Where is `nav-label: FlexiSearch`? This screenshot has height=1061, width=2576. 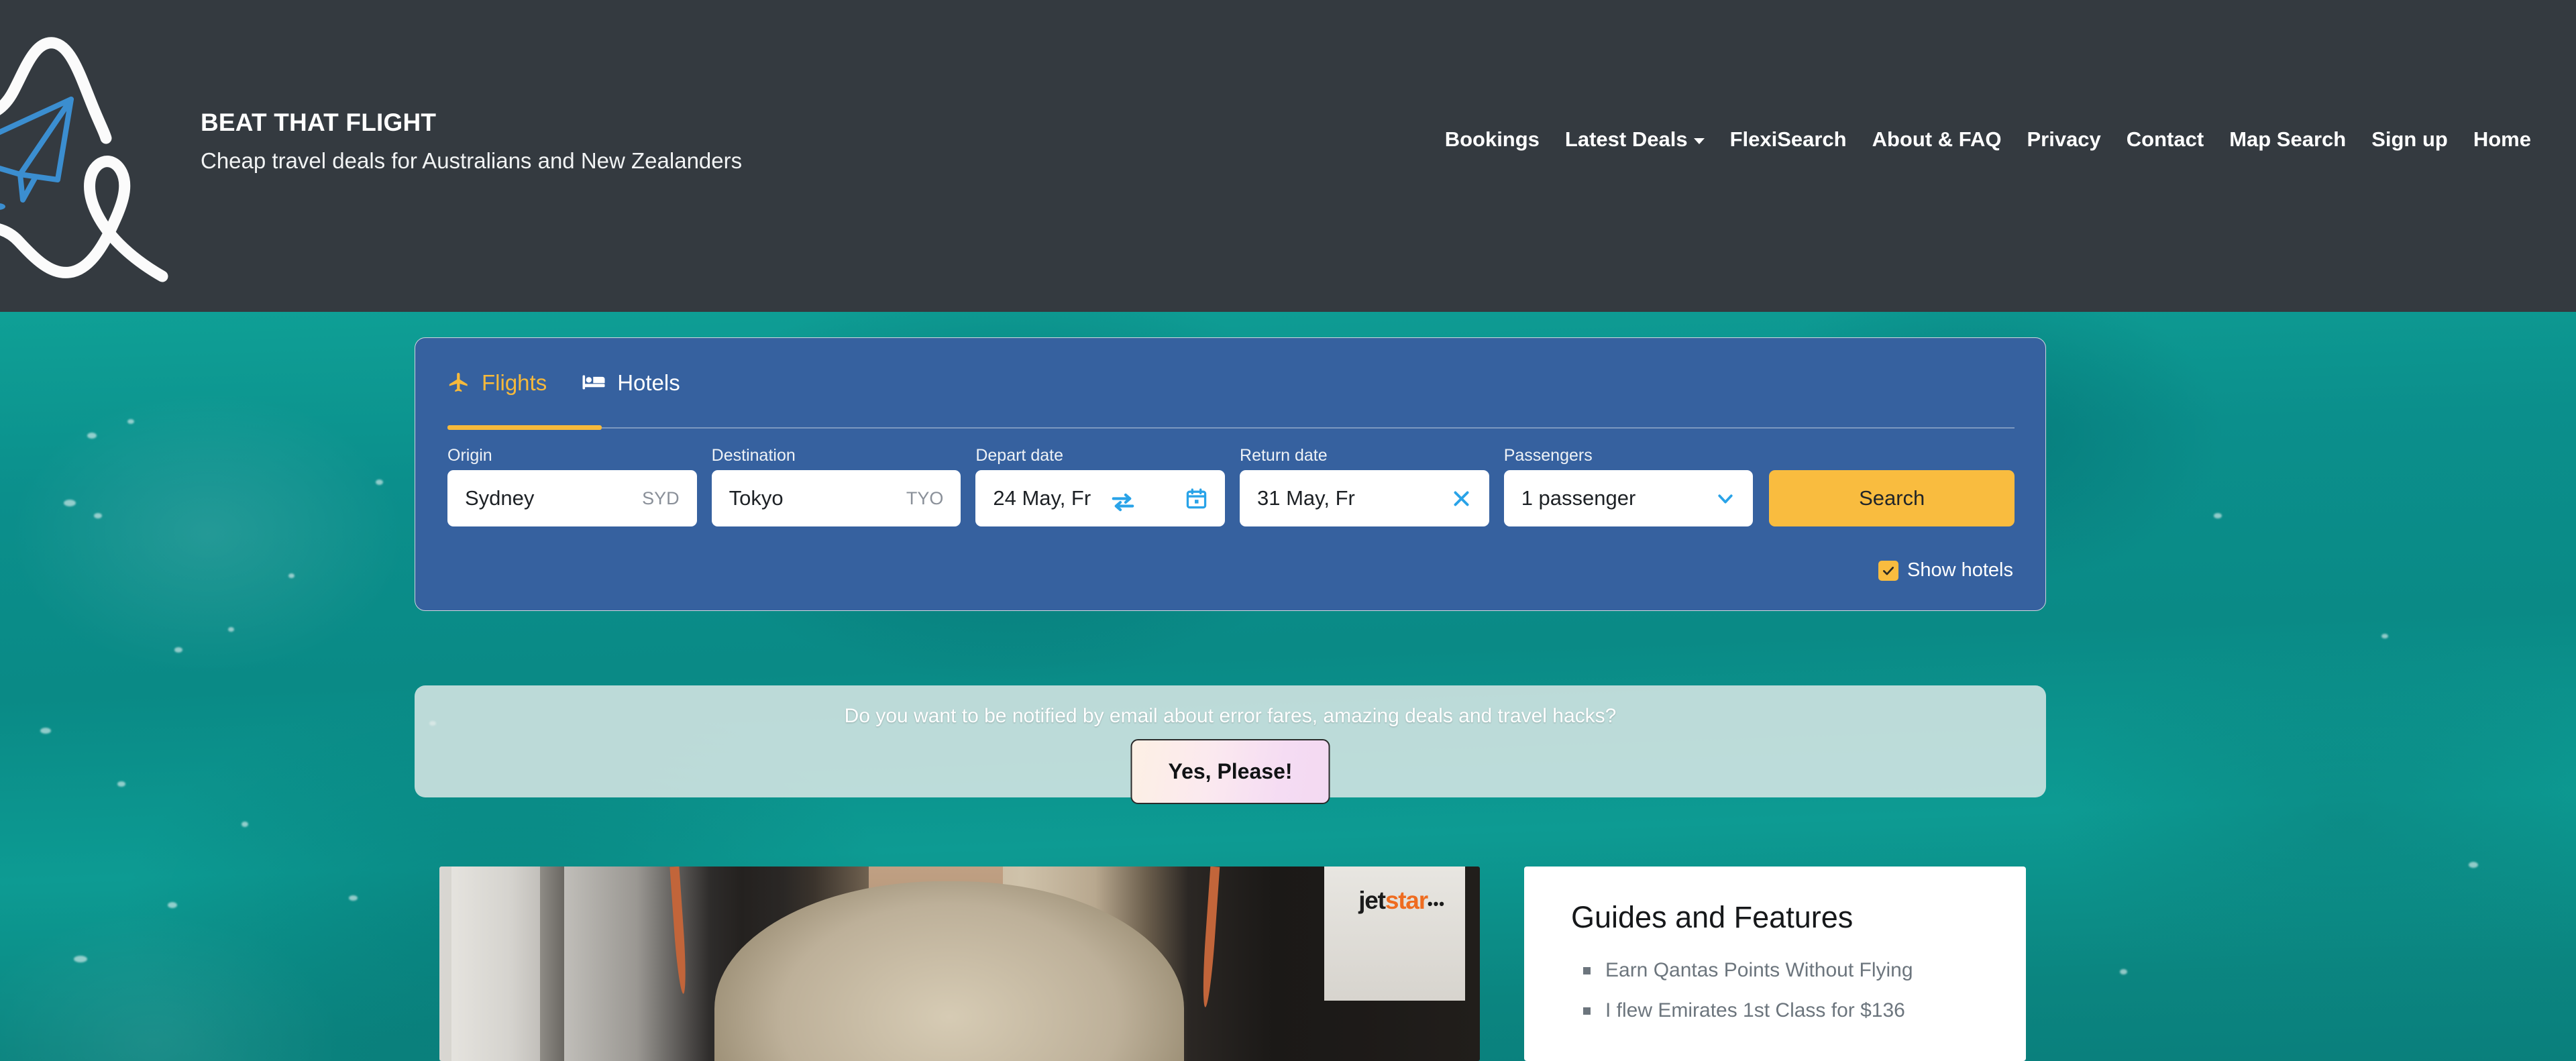 nav-label: FlexiSearch is located at coordinates (1788, 139).